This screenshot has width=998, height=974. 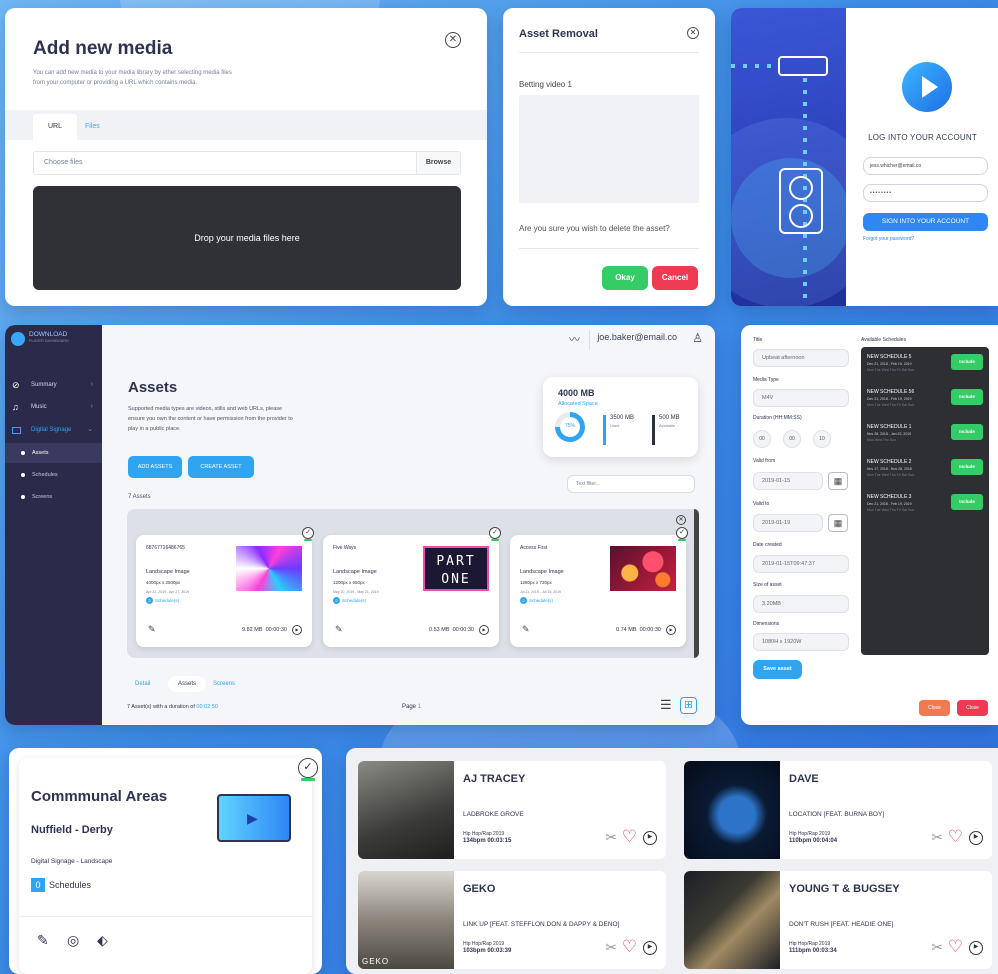 I want to click on duration-seconds-field: 10, so click(x=822, y=439).